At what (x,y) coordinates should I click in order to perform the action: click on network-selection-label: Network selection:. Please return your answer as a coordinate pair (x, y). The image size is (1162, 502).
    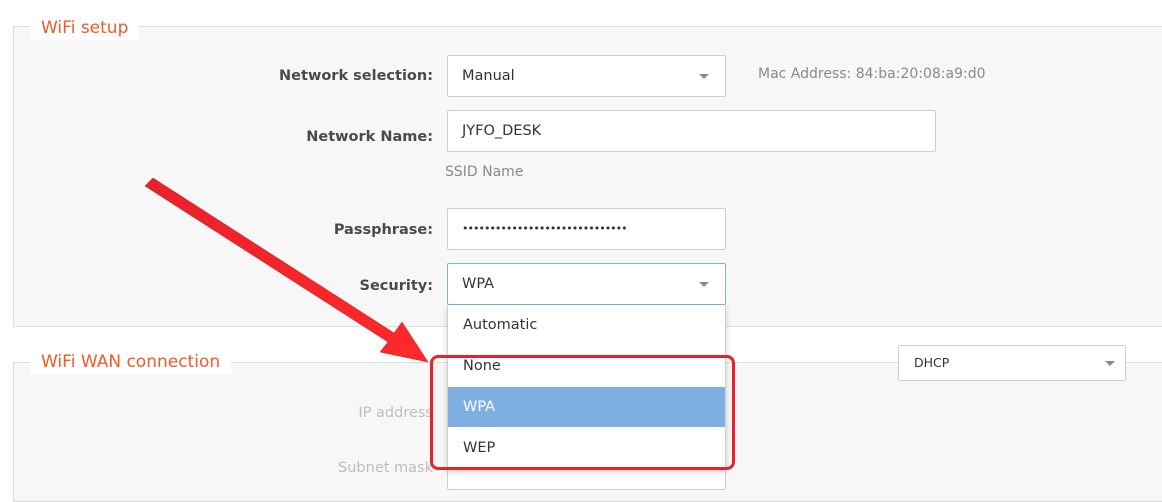
    Looking at the image, I should click on (356, 76).